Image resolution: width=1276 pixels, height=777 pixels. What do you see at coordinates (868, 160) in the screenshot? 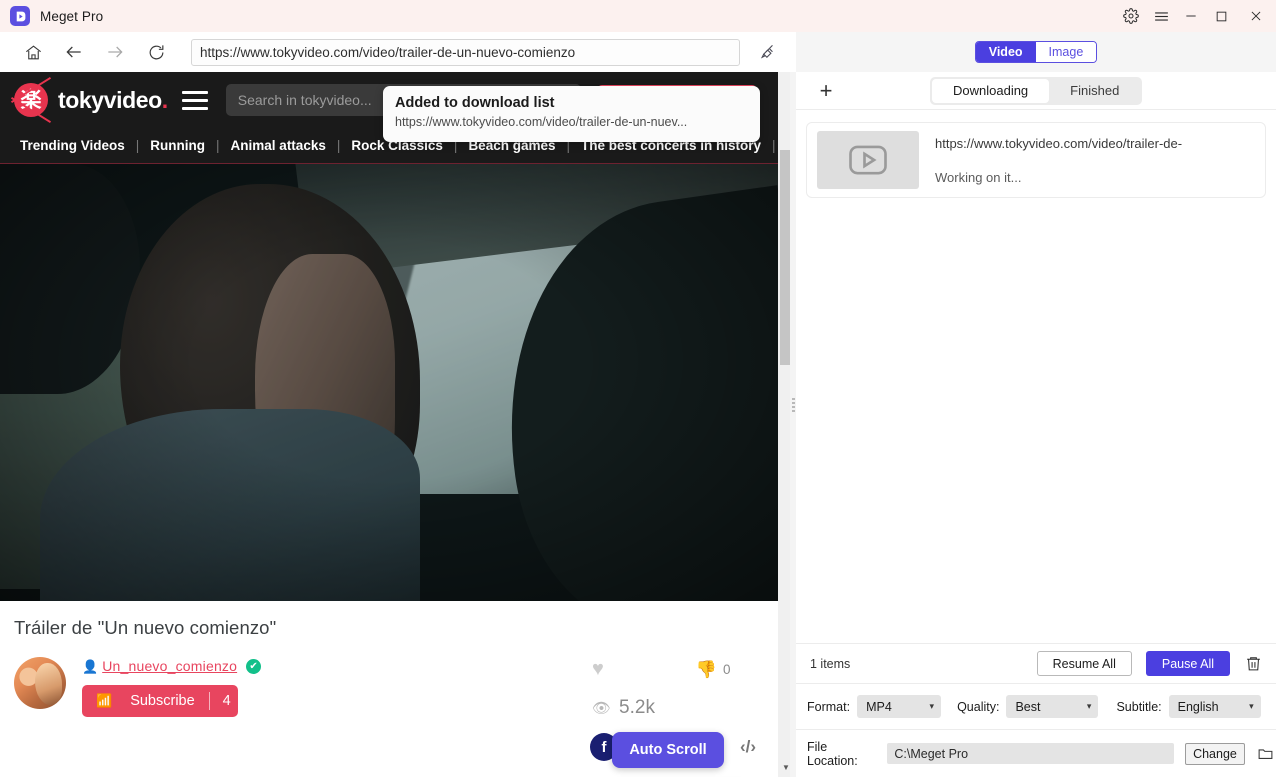
I see `video-play-icon` at bounding box center [868, 160].